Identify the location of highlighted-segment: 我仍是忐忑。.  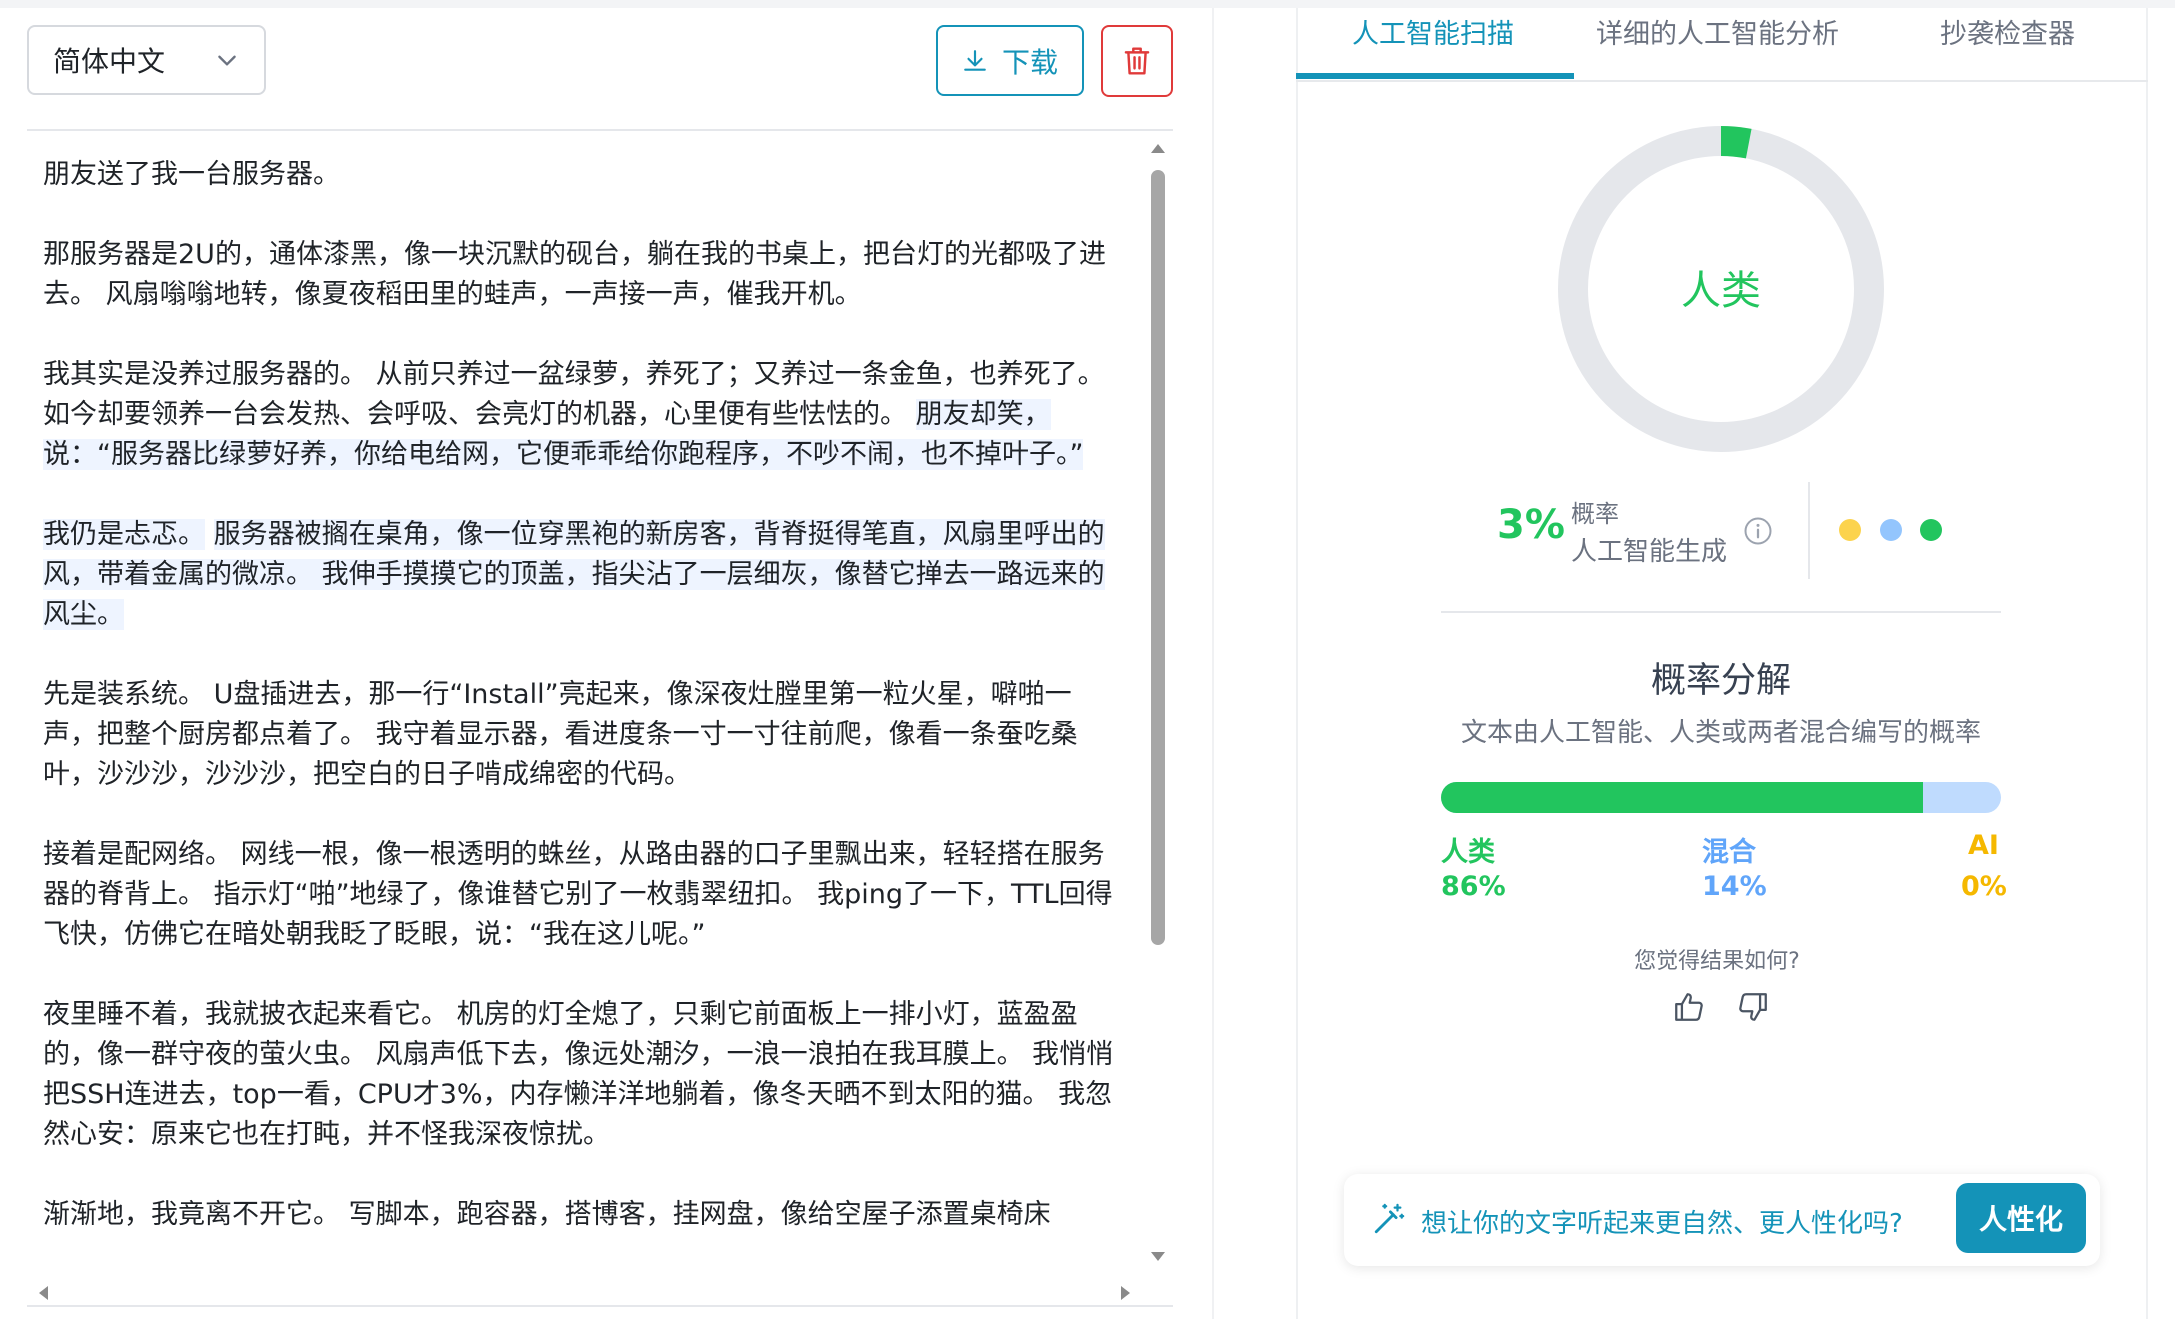
(124, 534).